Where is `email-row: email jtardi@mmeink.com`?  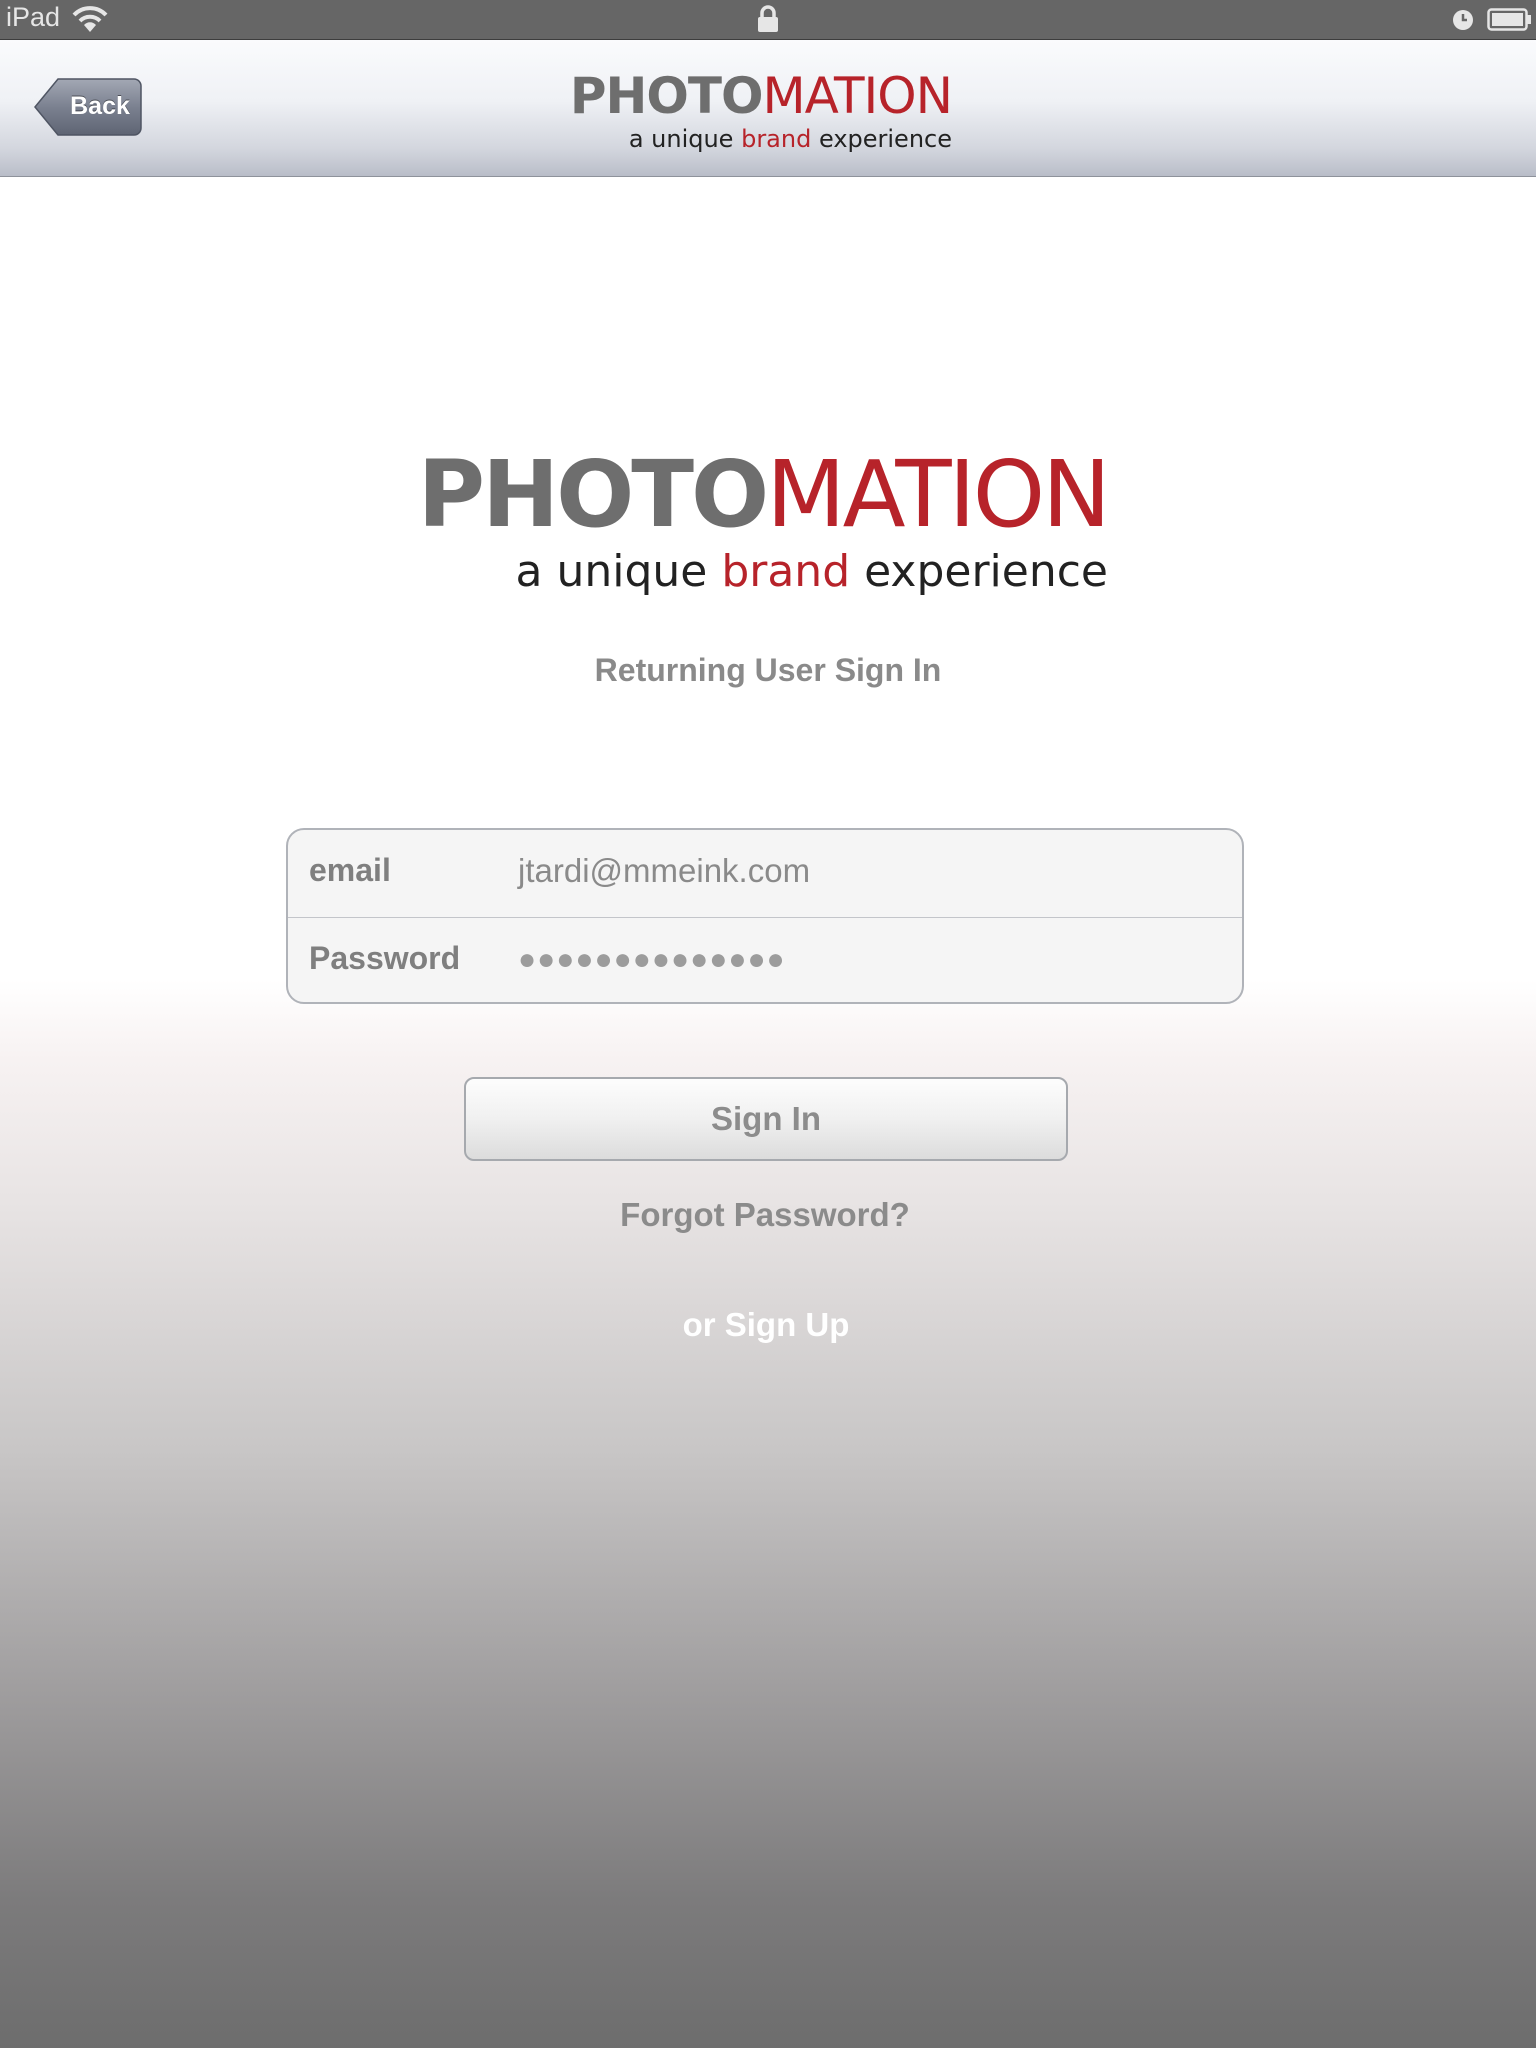 email-row: email jtardi@mmeink.com is located at coordinates (765, 874).